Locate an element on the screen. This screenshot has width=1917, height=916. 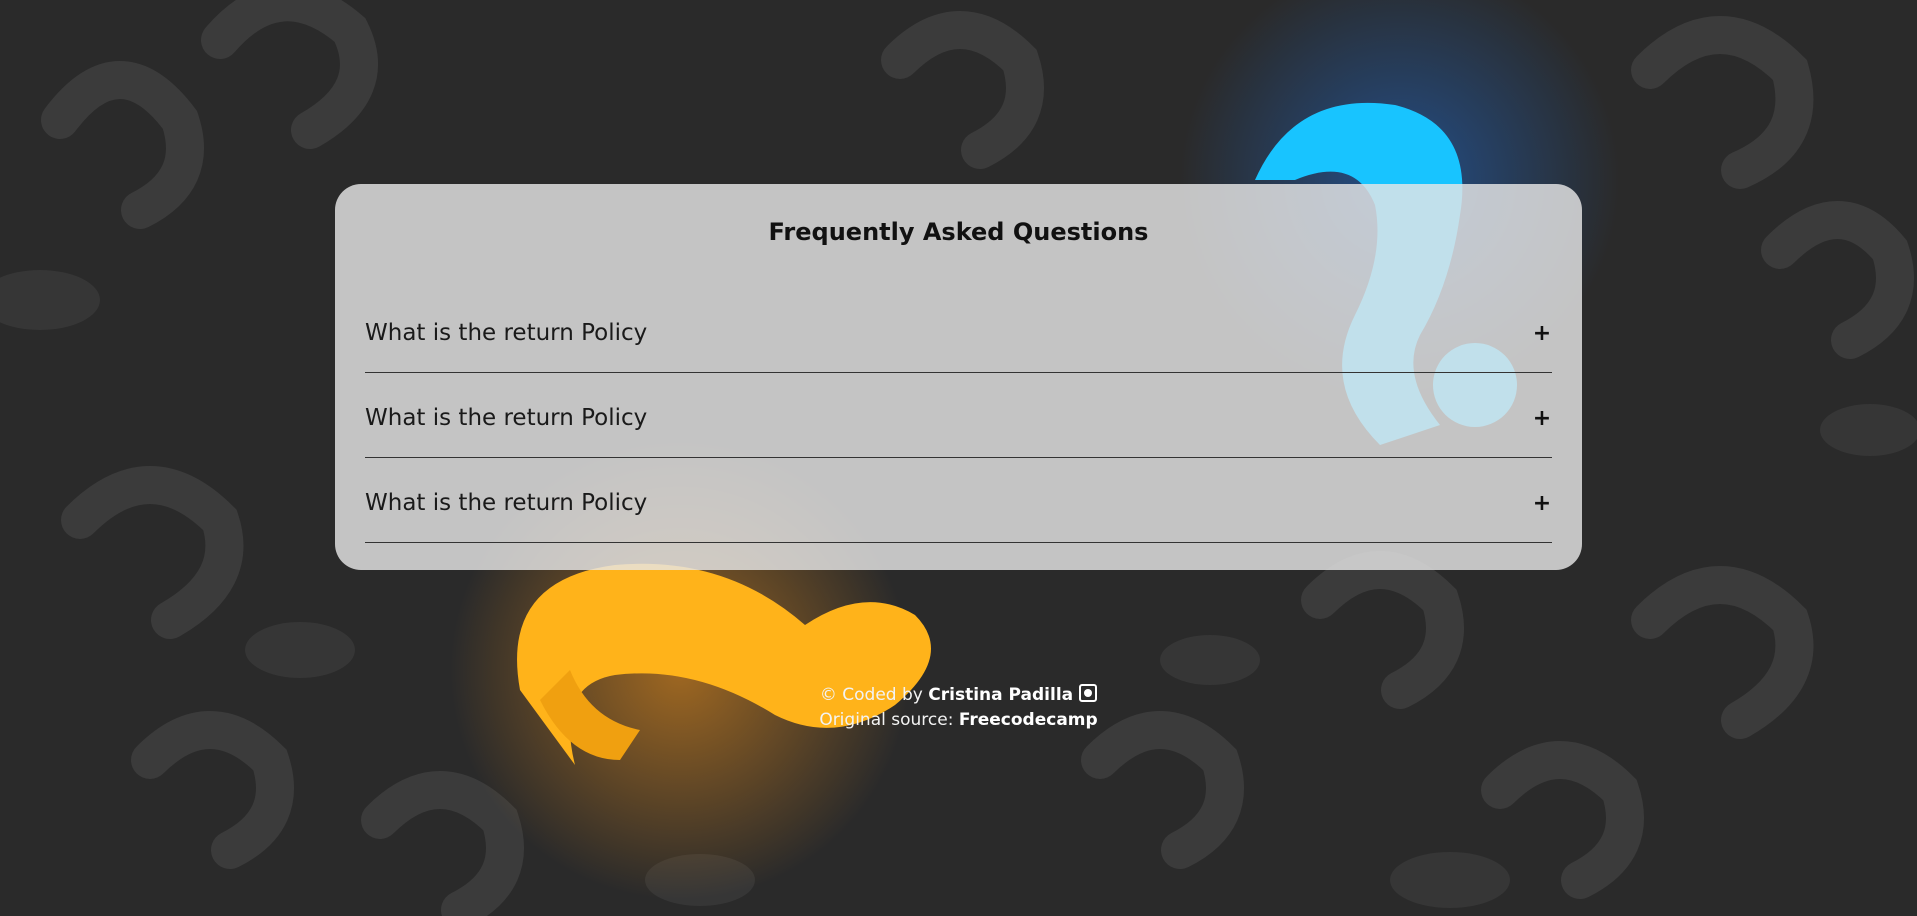
github-icon is located at coordinates (1088, 693).